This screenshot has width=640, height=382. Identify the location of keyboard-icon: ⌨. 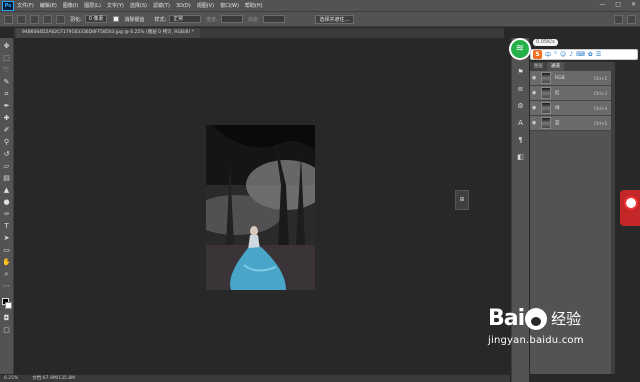
(580, 54).